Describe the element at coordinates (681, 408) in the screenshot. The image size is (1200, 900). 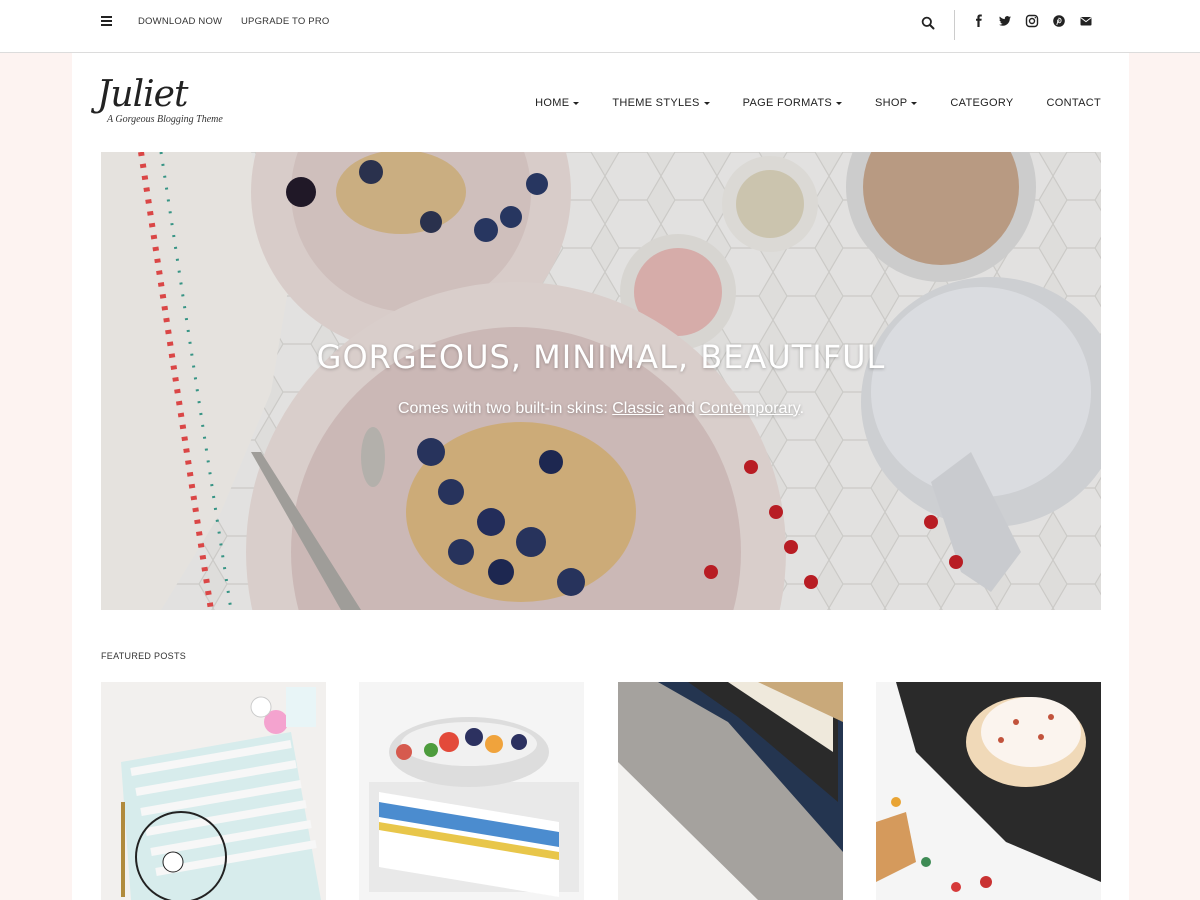
I see `hero-subtitle-and: and` at that location.